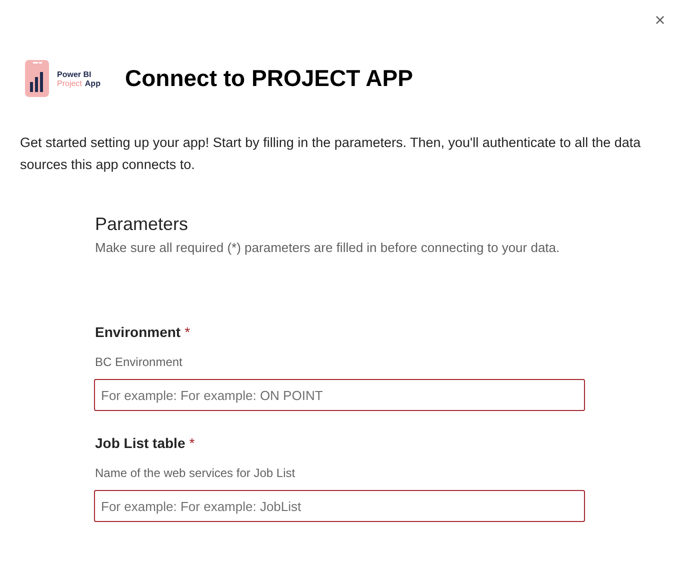 The width and height of the screenshot is (684, 571). What do you see at coordinates (37, 78) in the screenshot?
I see `phone-chart-icon` at bounding box center [37, 78].